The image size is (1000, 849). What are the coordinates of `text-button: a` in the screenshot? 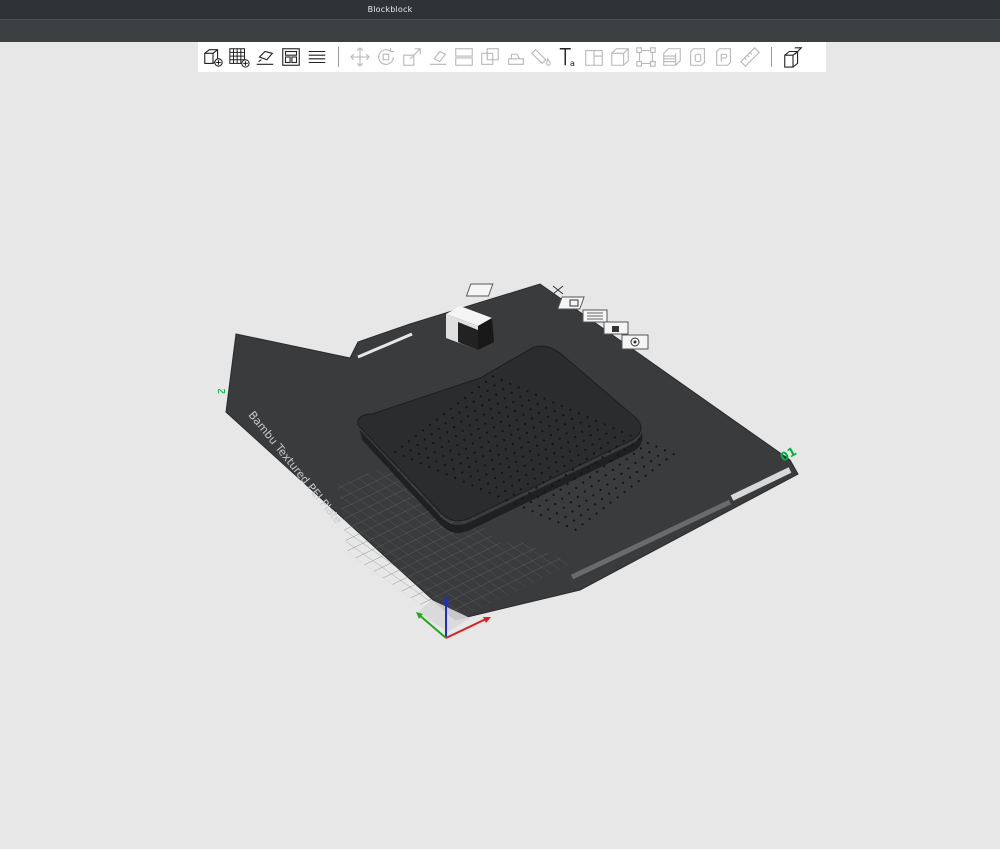 It's located at (568, 57).